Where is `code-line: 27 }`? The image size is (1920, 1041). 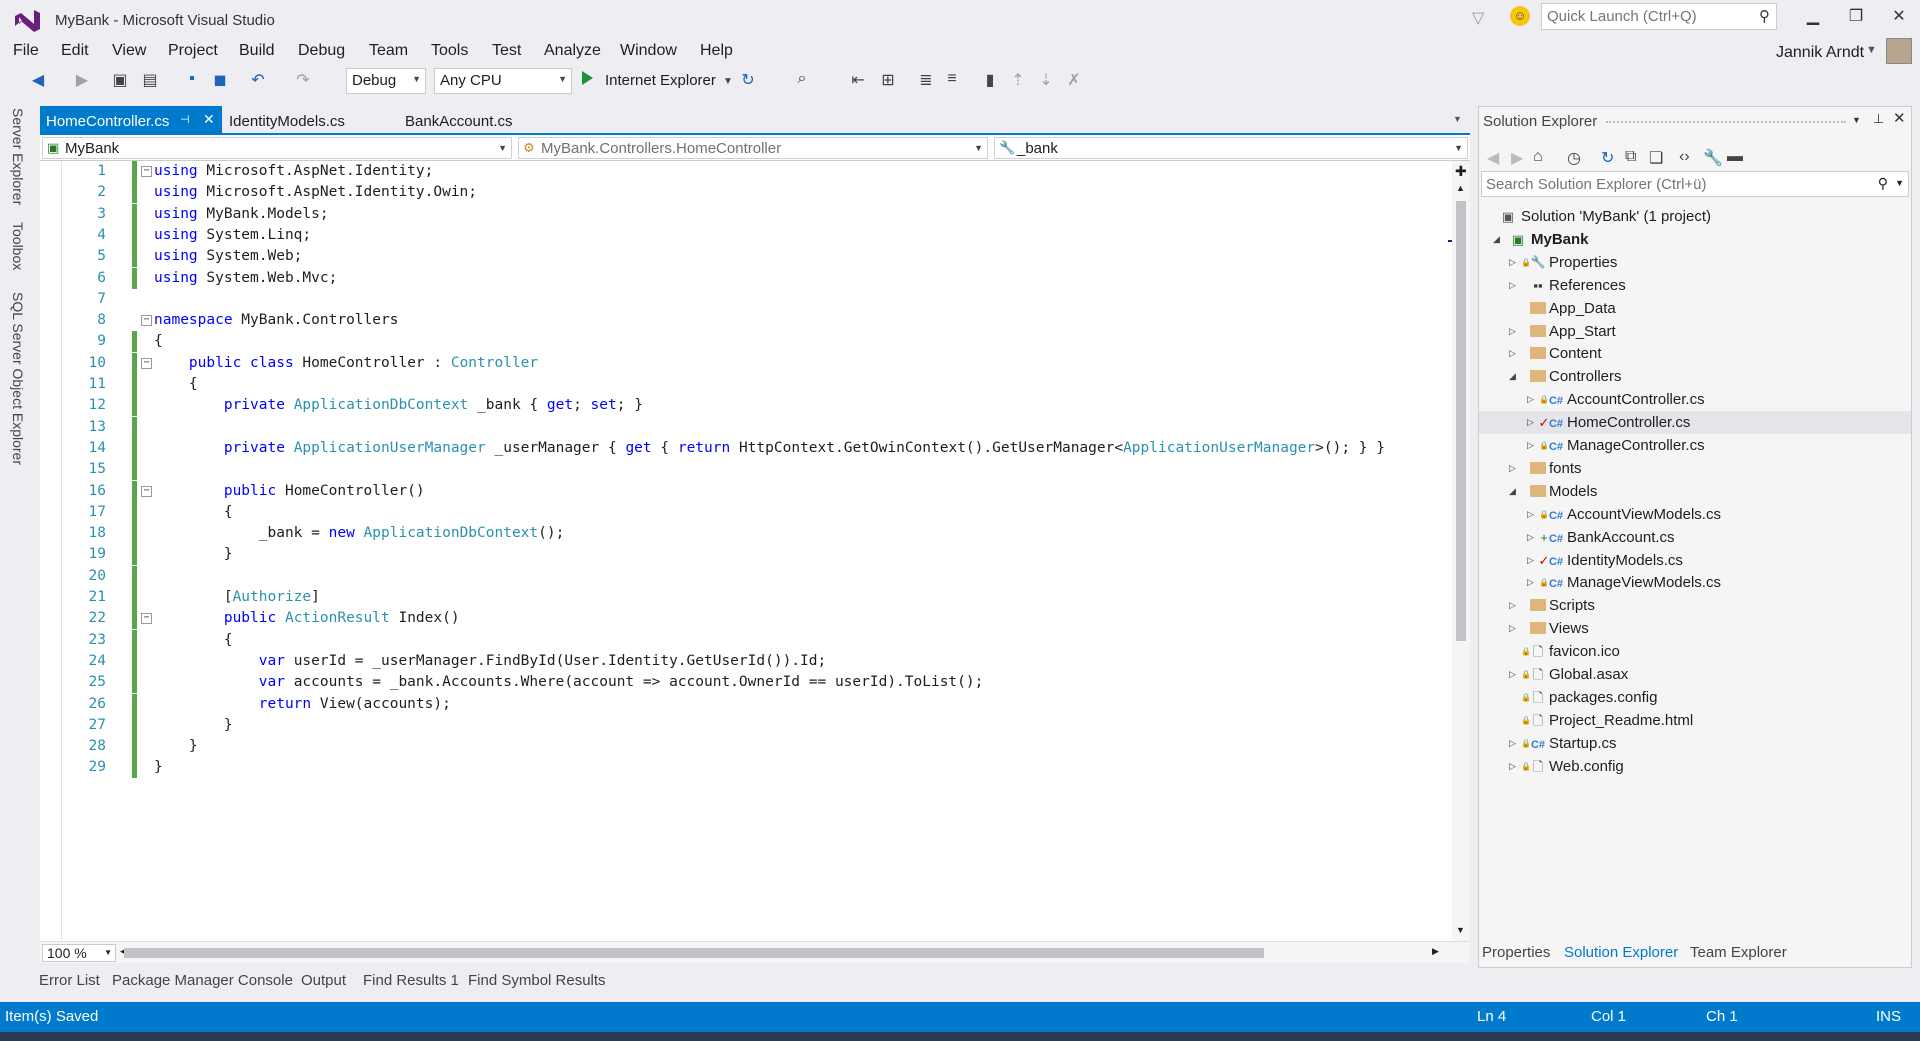 code-line: 27 } is located at coordinates (746, 725).